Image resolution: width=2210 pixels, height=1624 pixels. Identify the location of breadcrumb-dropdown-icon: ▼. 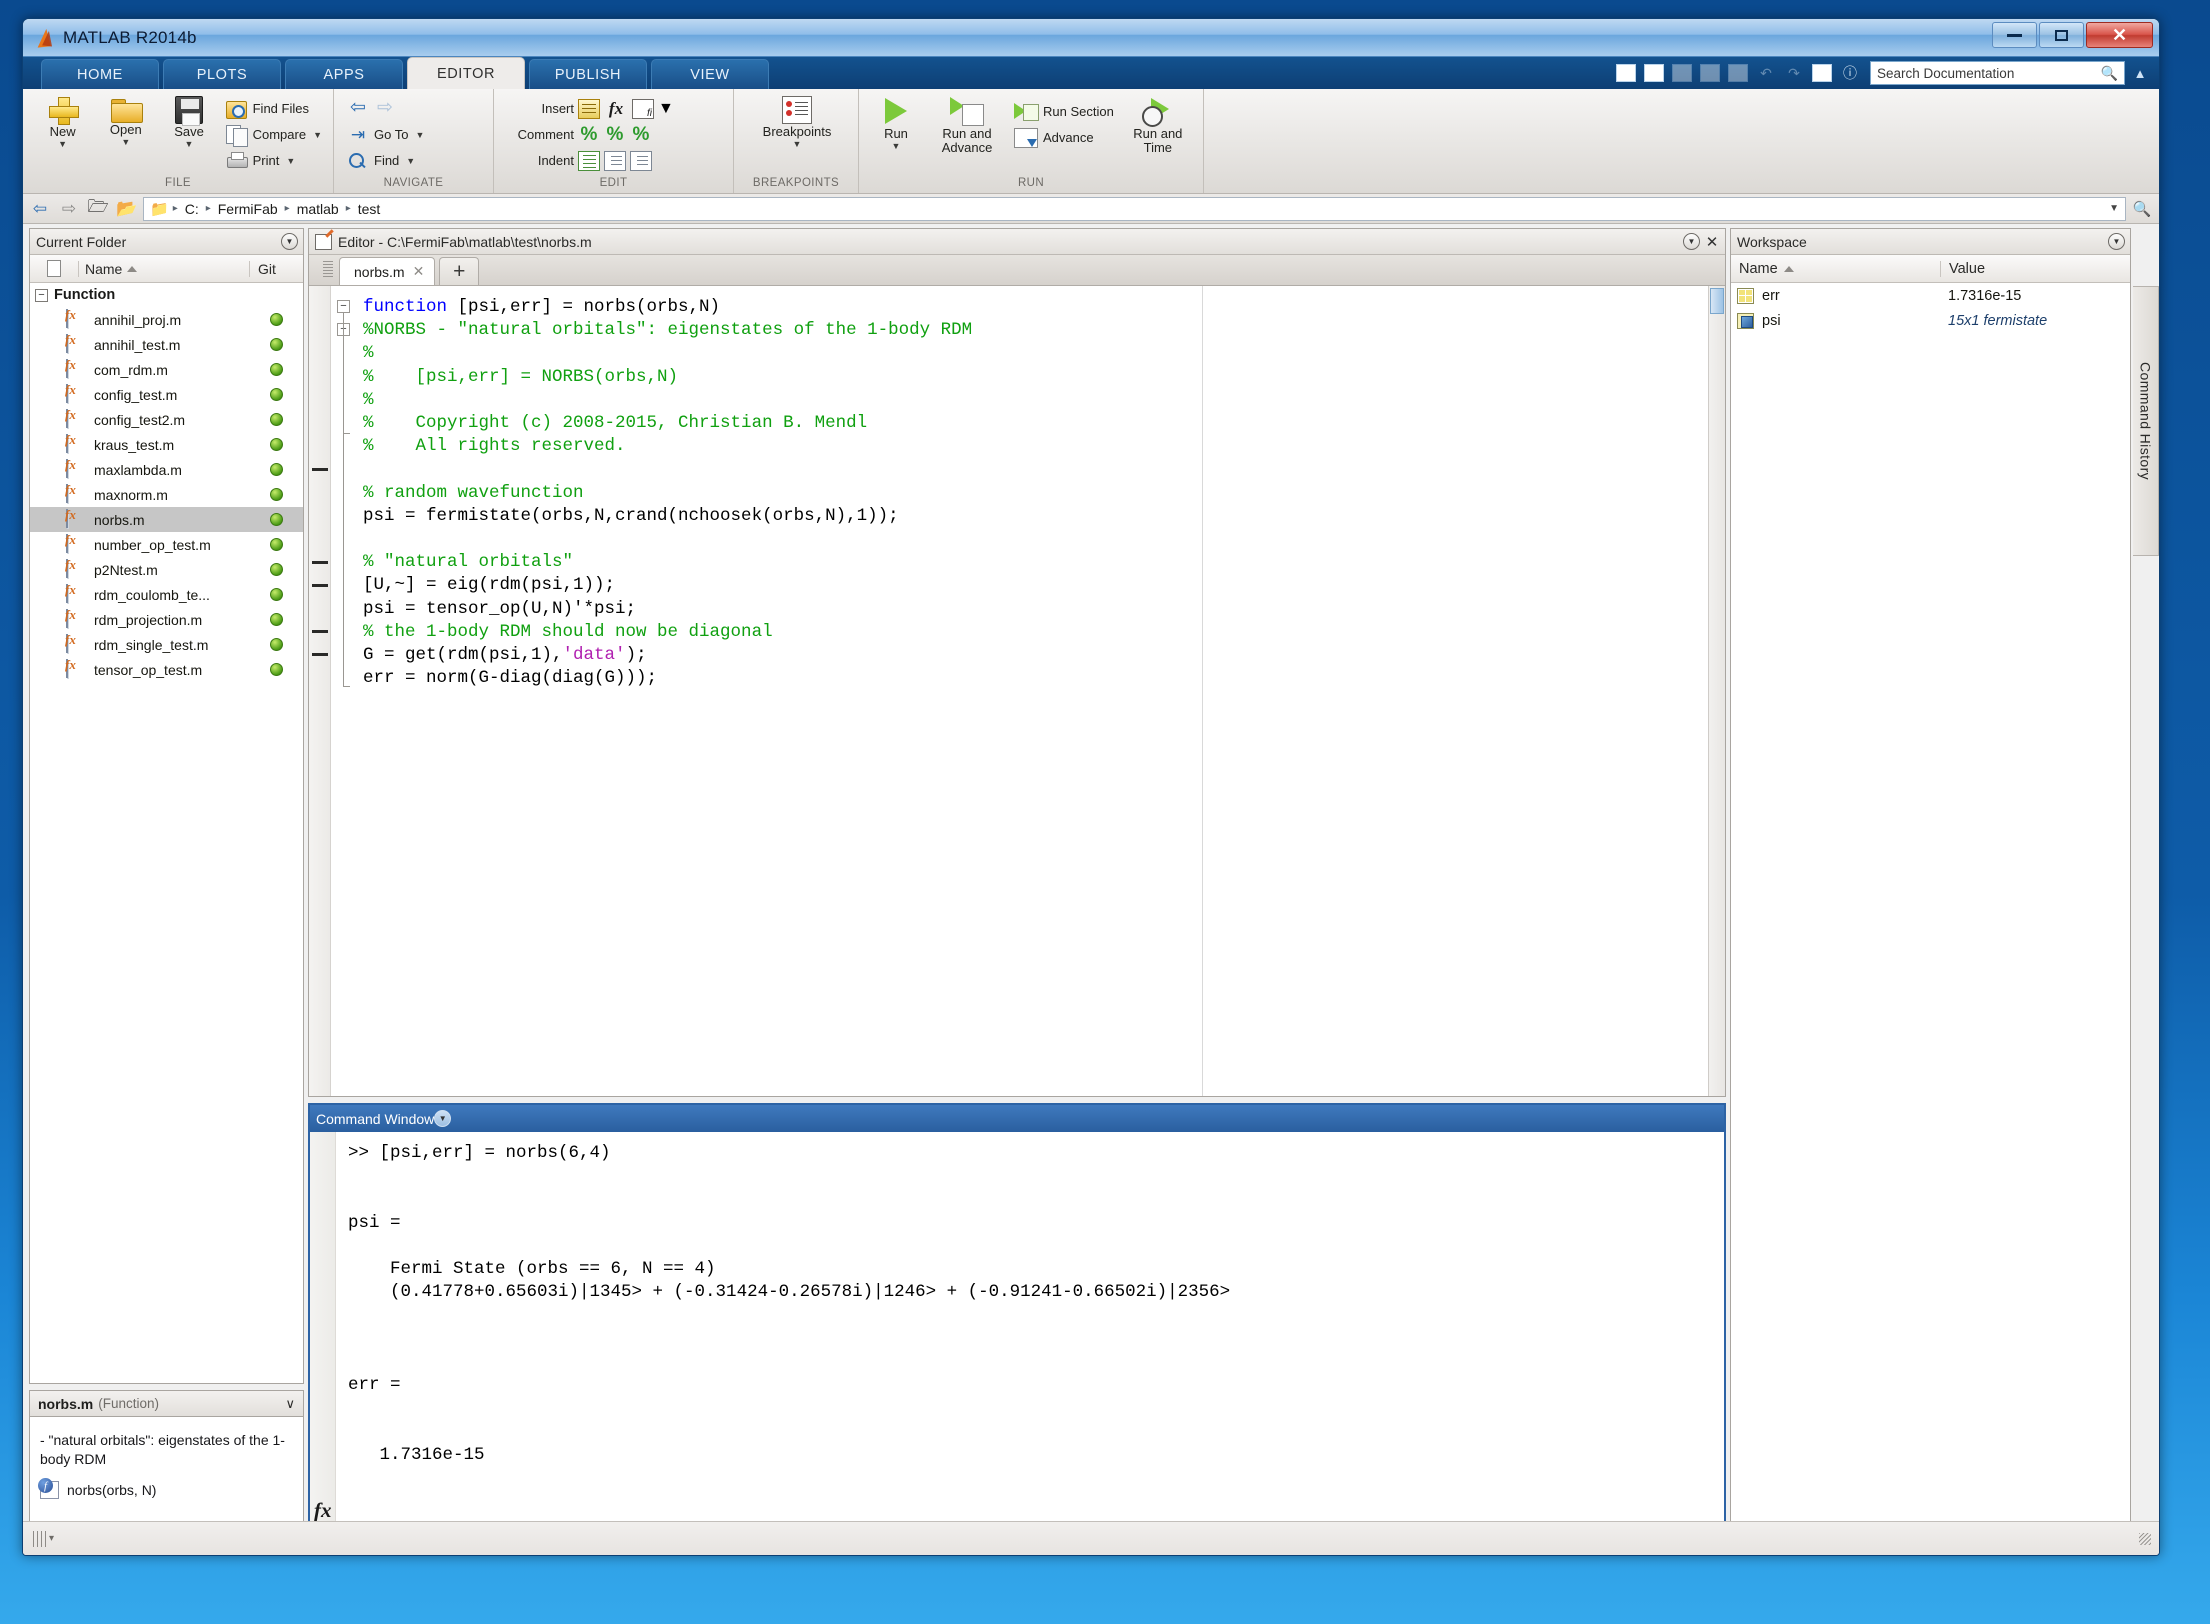
(2114, 208).